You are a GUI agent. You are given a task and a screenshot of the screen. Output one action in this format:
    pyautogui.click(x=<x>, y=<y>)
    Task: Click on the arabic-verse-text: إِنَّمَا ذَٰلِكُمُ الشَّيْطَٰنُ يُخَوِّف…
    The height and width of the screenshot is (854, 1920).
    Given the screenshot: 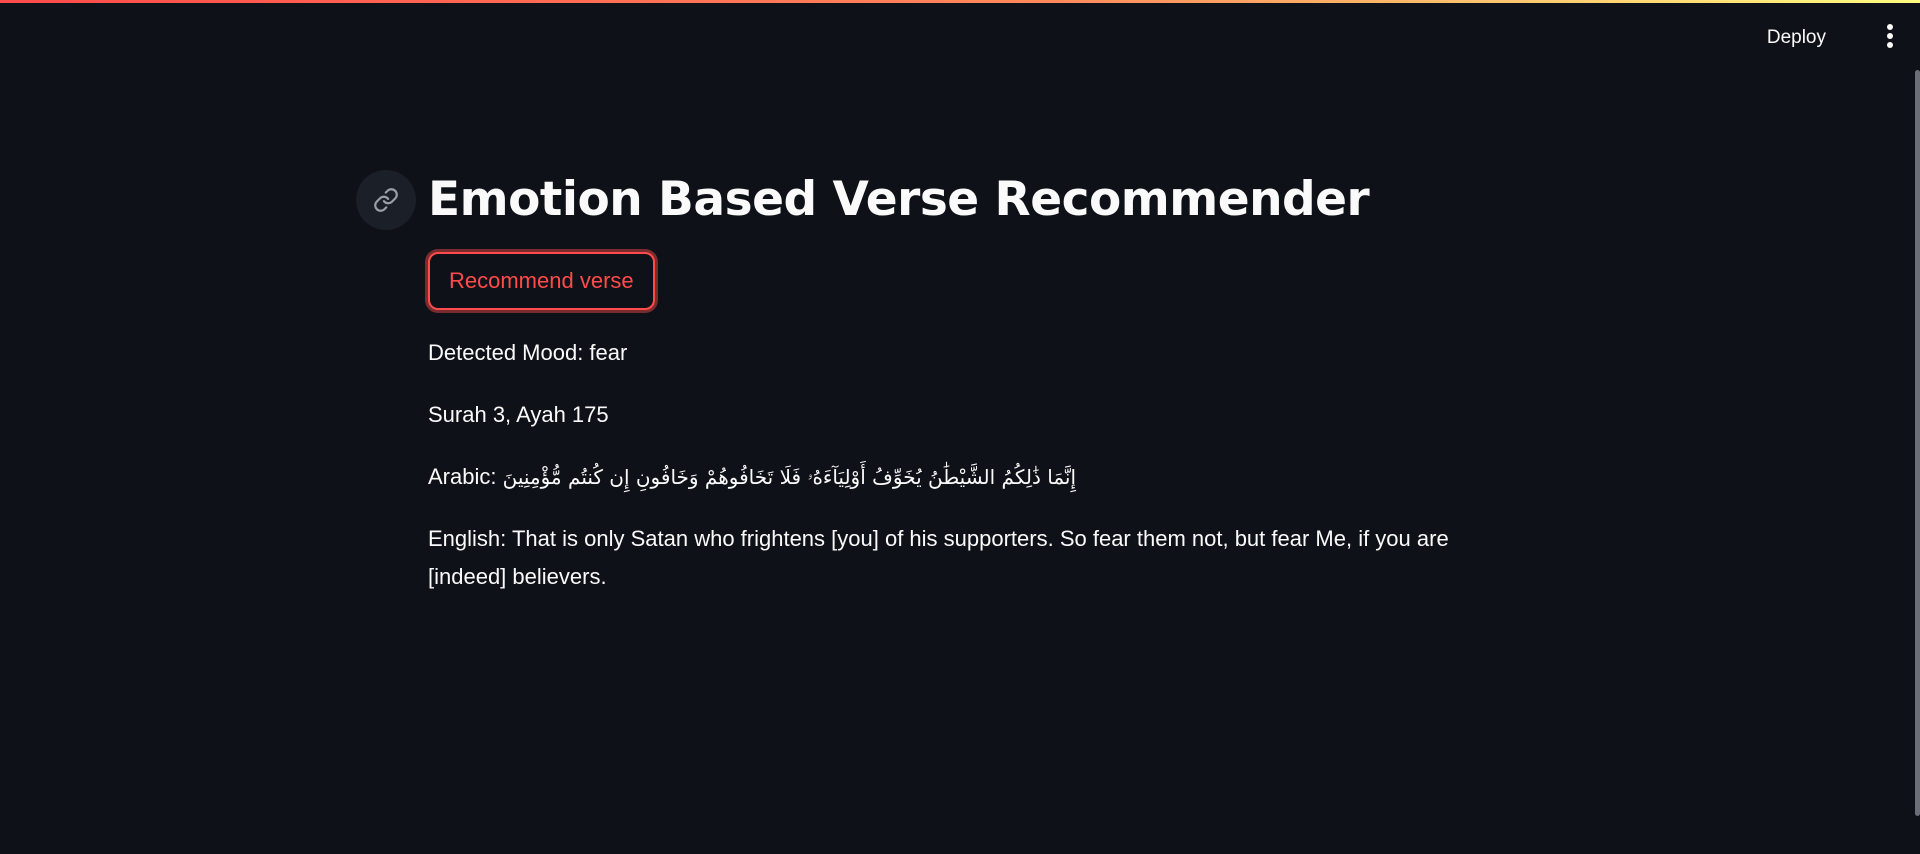 What is the action you would take?
    pyautogui.click(x=789, y=477)
    